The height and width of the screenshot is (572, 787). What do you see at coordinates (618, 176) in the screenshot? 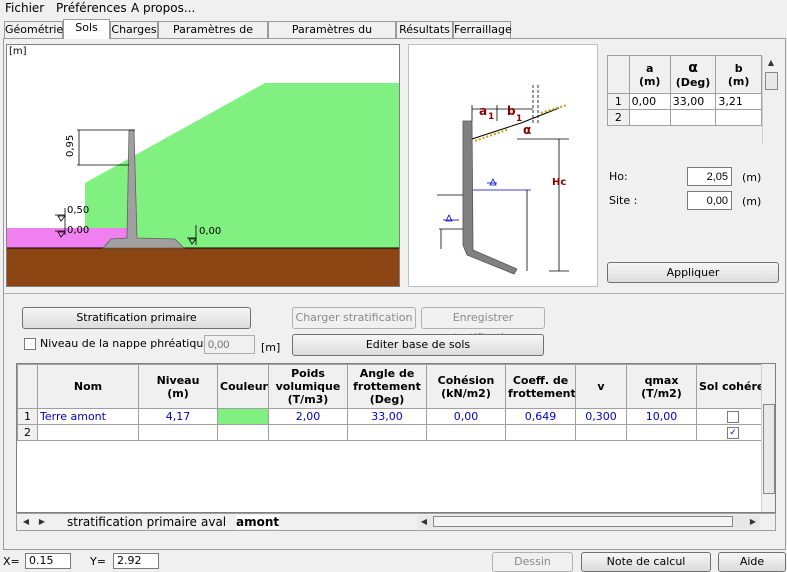
I see `ho-label: Ho:` at bounding box center [618, 176].